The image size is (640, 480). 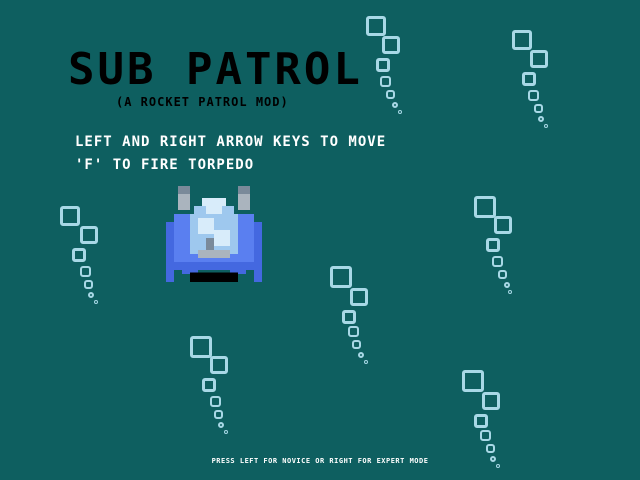 I want to click on submarine-icon, so click(x=214, y=234).